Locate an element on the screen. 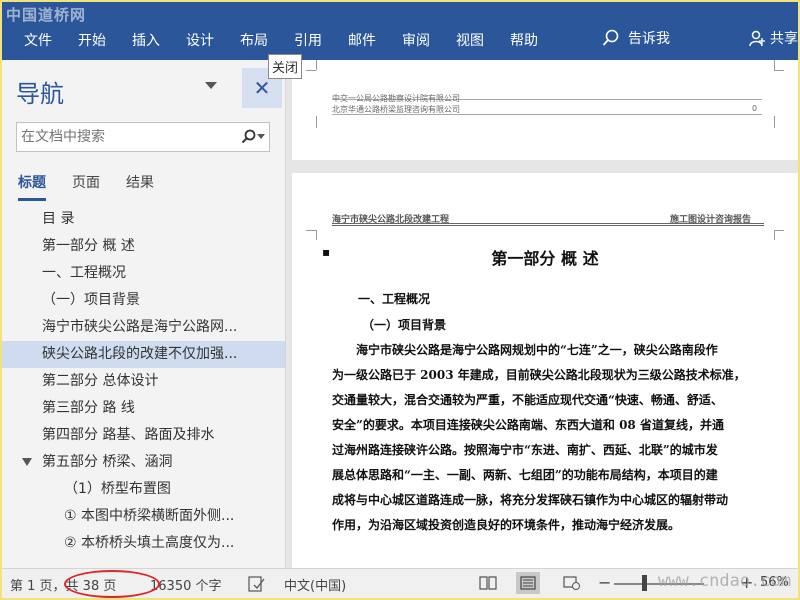  footer-page-number: 0 is located at coordinates (755, 108).